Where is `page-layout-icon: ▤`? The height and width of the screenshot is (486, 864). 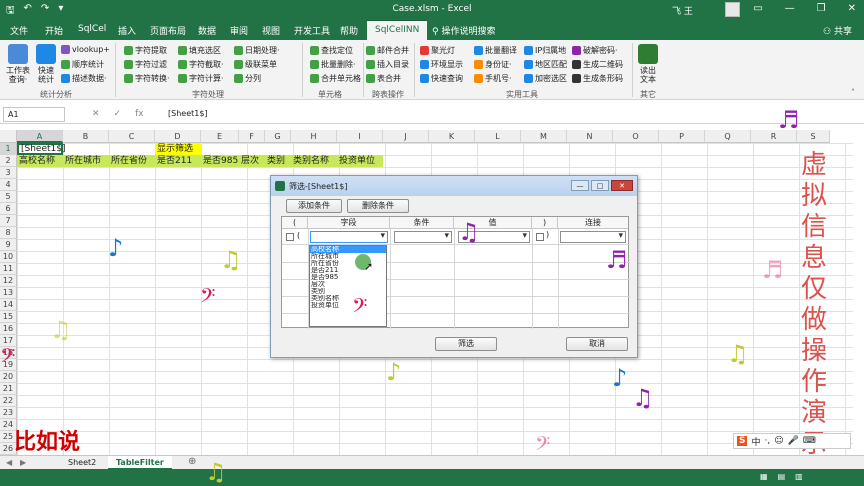
page-layout-icon: ▤ is located at coordinates (782, 476).